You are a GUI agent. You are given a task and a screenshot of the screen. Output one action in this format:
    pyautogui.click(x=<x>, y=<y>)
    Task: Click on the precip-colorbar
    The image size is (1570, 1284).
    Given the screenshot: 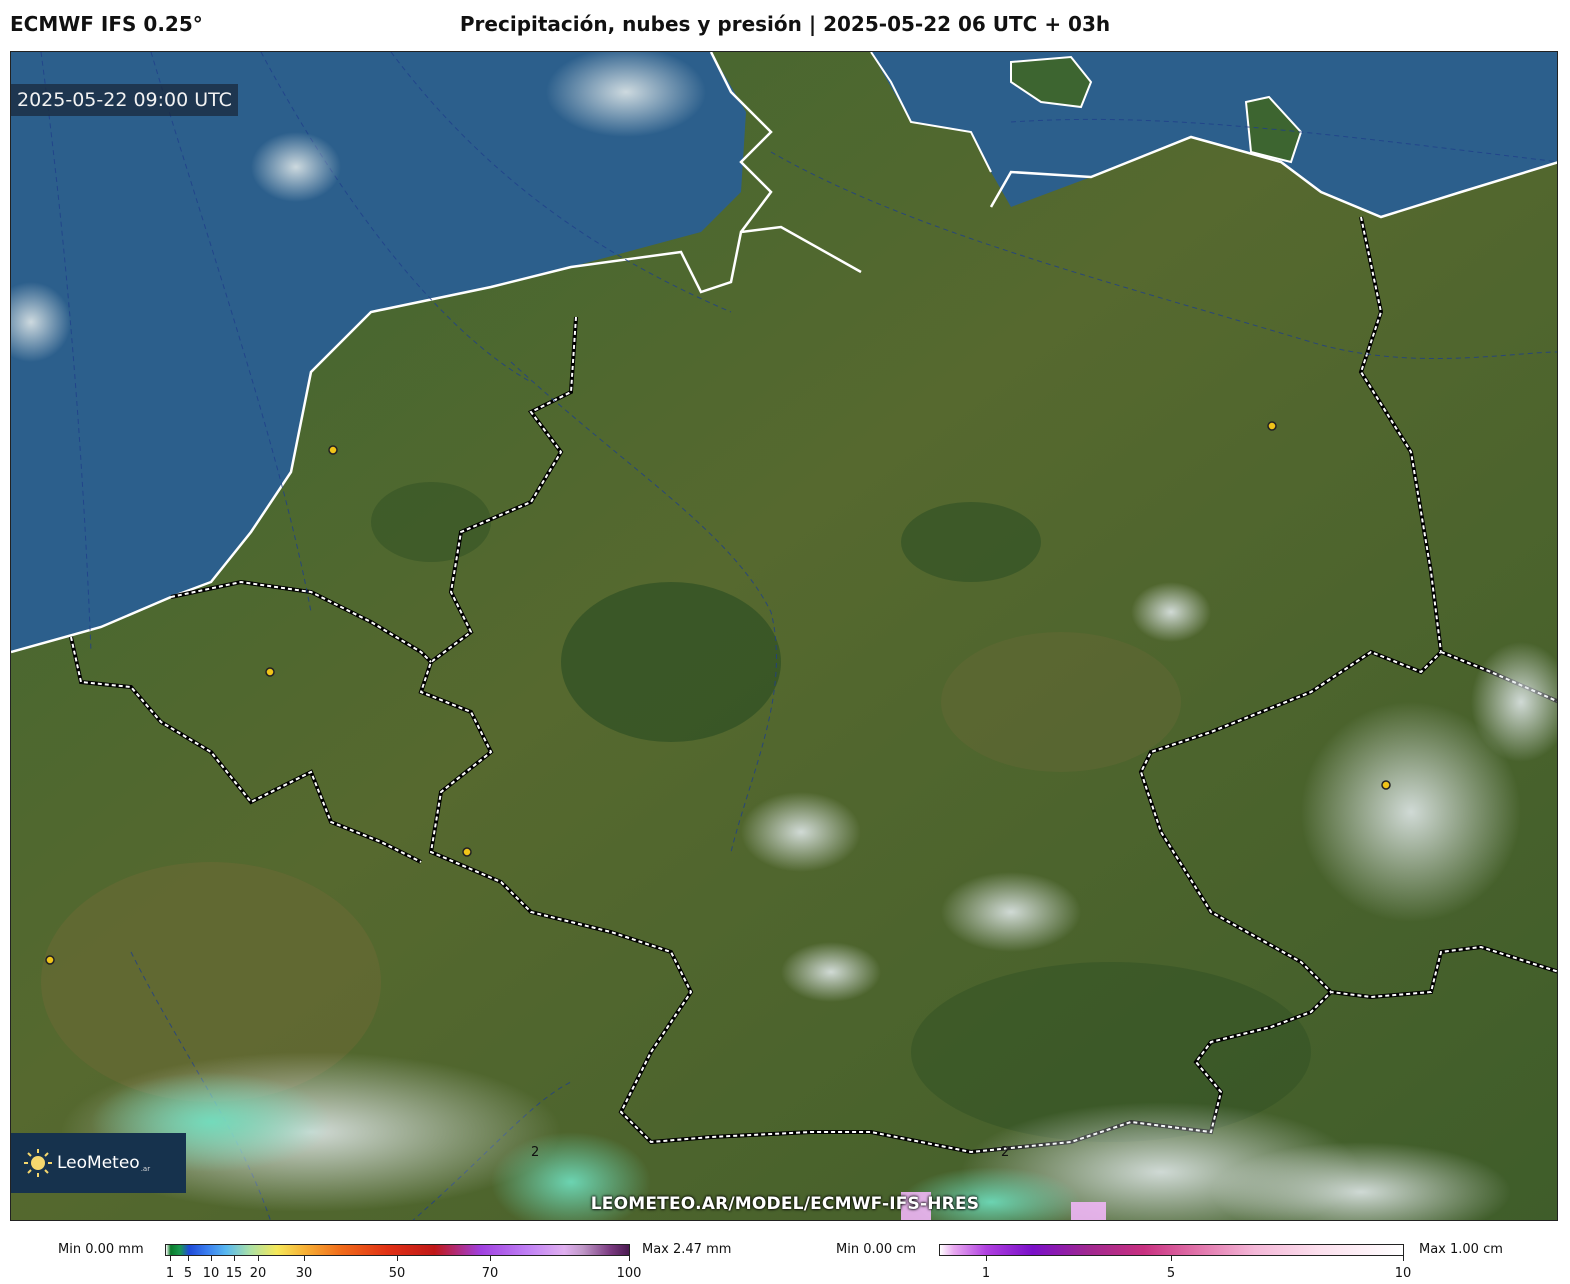 What is the action you would take?
    pyautogui.click(x=397, y=1250)
    